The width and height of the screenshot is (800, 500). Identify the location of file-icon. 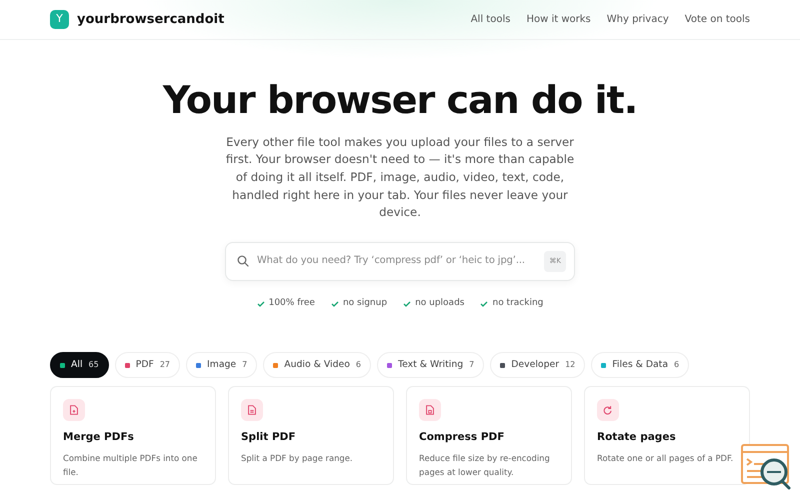
(430, 410).